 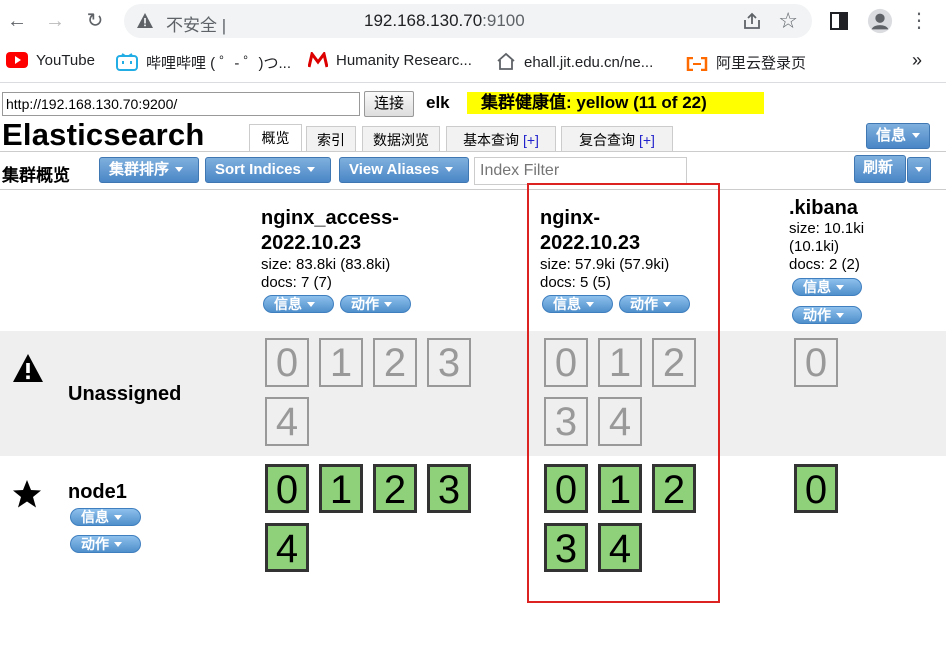 I want to click on index-name: .kibana, so click(x=823, y=208).